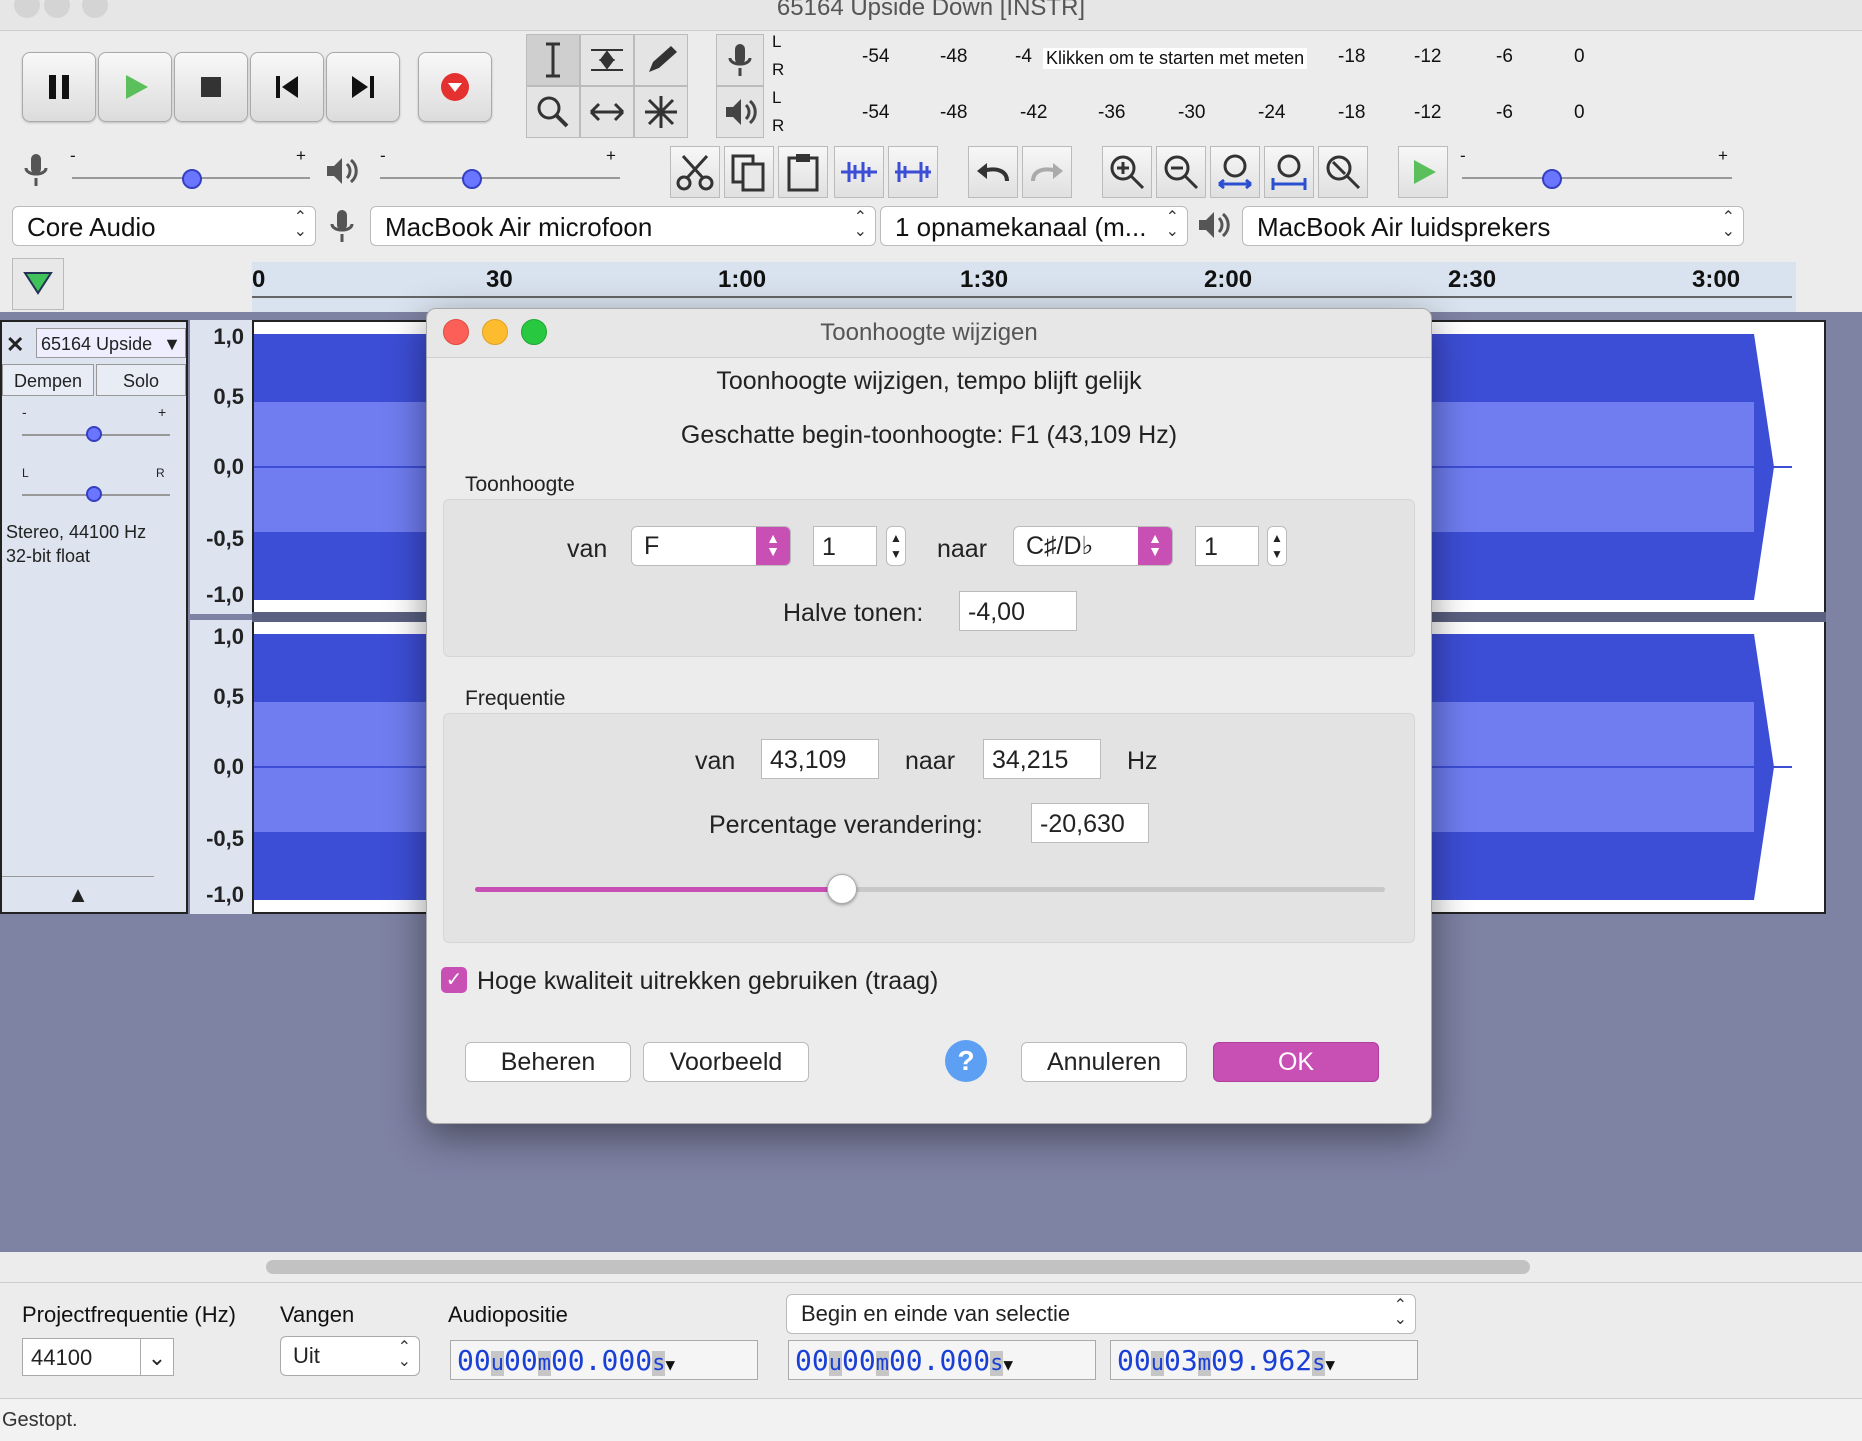 The height and width of the screenshot is (1441, 1862). I want to click on solo-button: Solo, so click(141, 380).